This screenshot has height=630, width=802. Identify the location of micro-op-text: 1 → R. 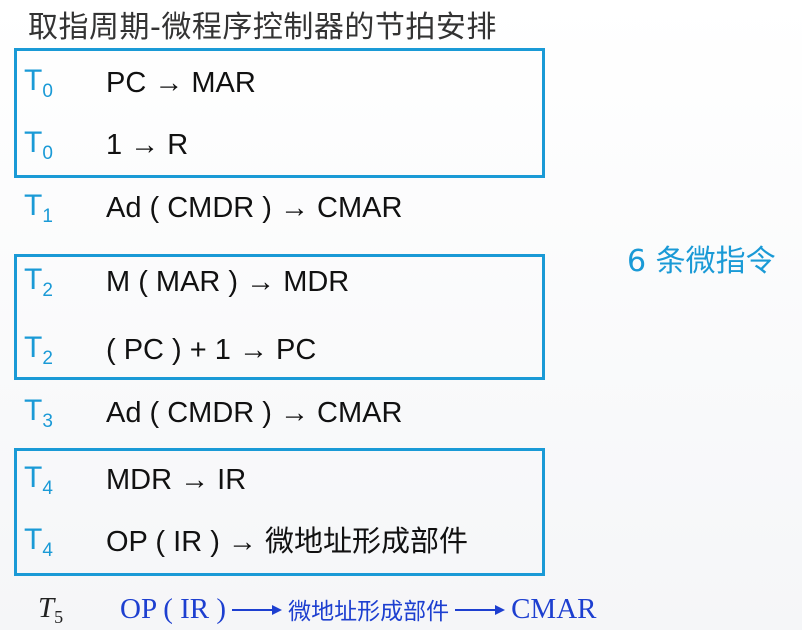
(147, 144).